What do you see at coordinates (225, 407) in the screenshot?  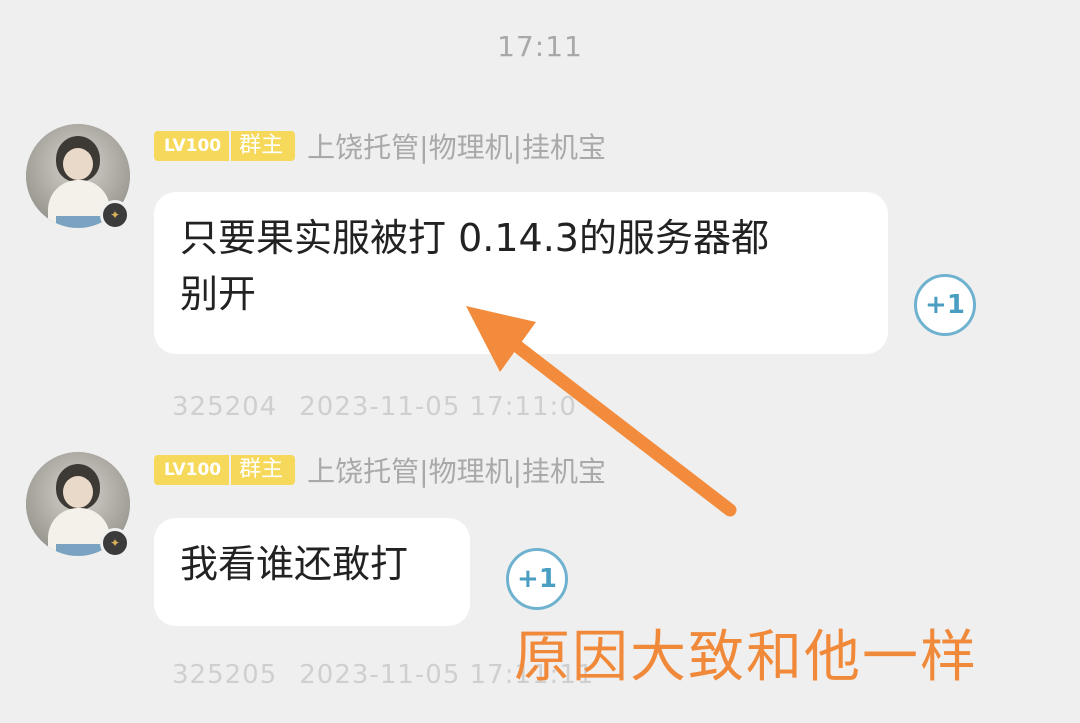 I see `message-id: 325204` at bounding box center [225, 407].